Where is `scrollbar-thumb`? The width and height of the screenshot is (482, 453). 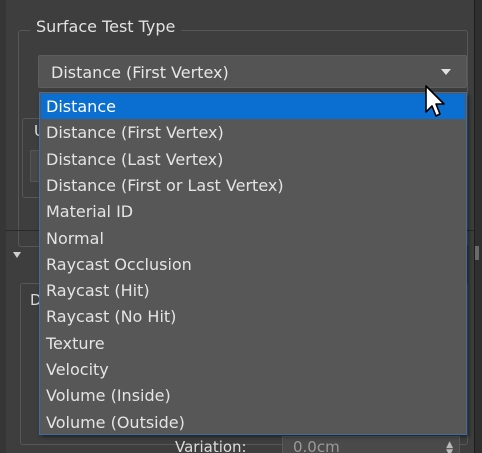 scrollbar-thumb is located at coordinates (477, 253).